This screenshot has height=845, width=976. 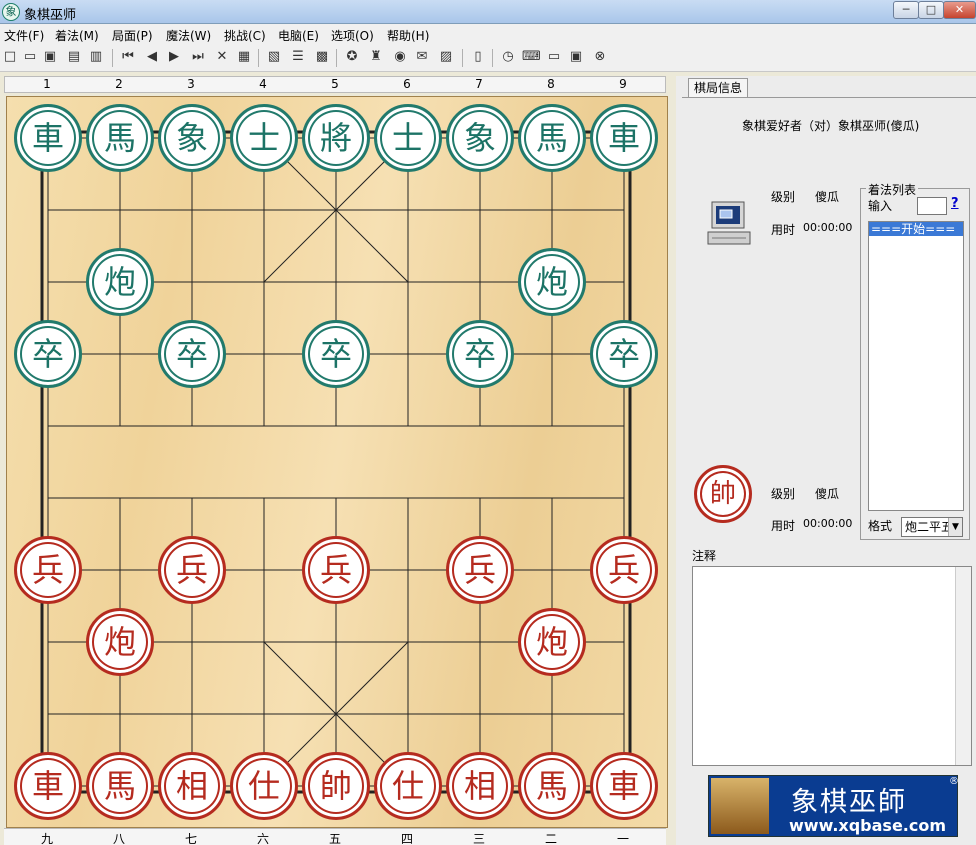 I want to click on prev-move-icon: ◀, so click(x=152, y=57).